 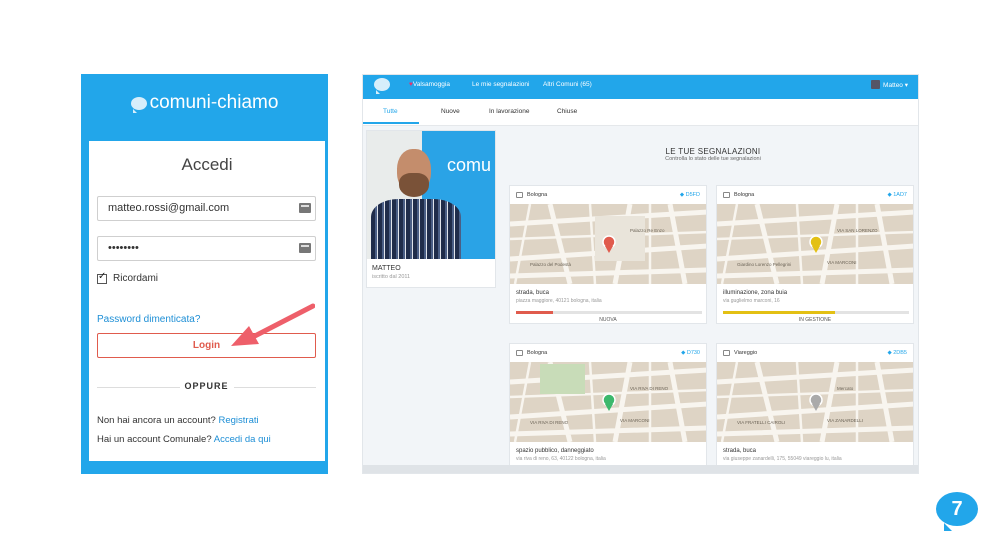 I want to click on card-code: ◆ 1AD7, so click(x=897, y=195).